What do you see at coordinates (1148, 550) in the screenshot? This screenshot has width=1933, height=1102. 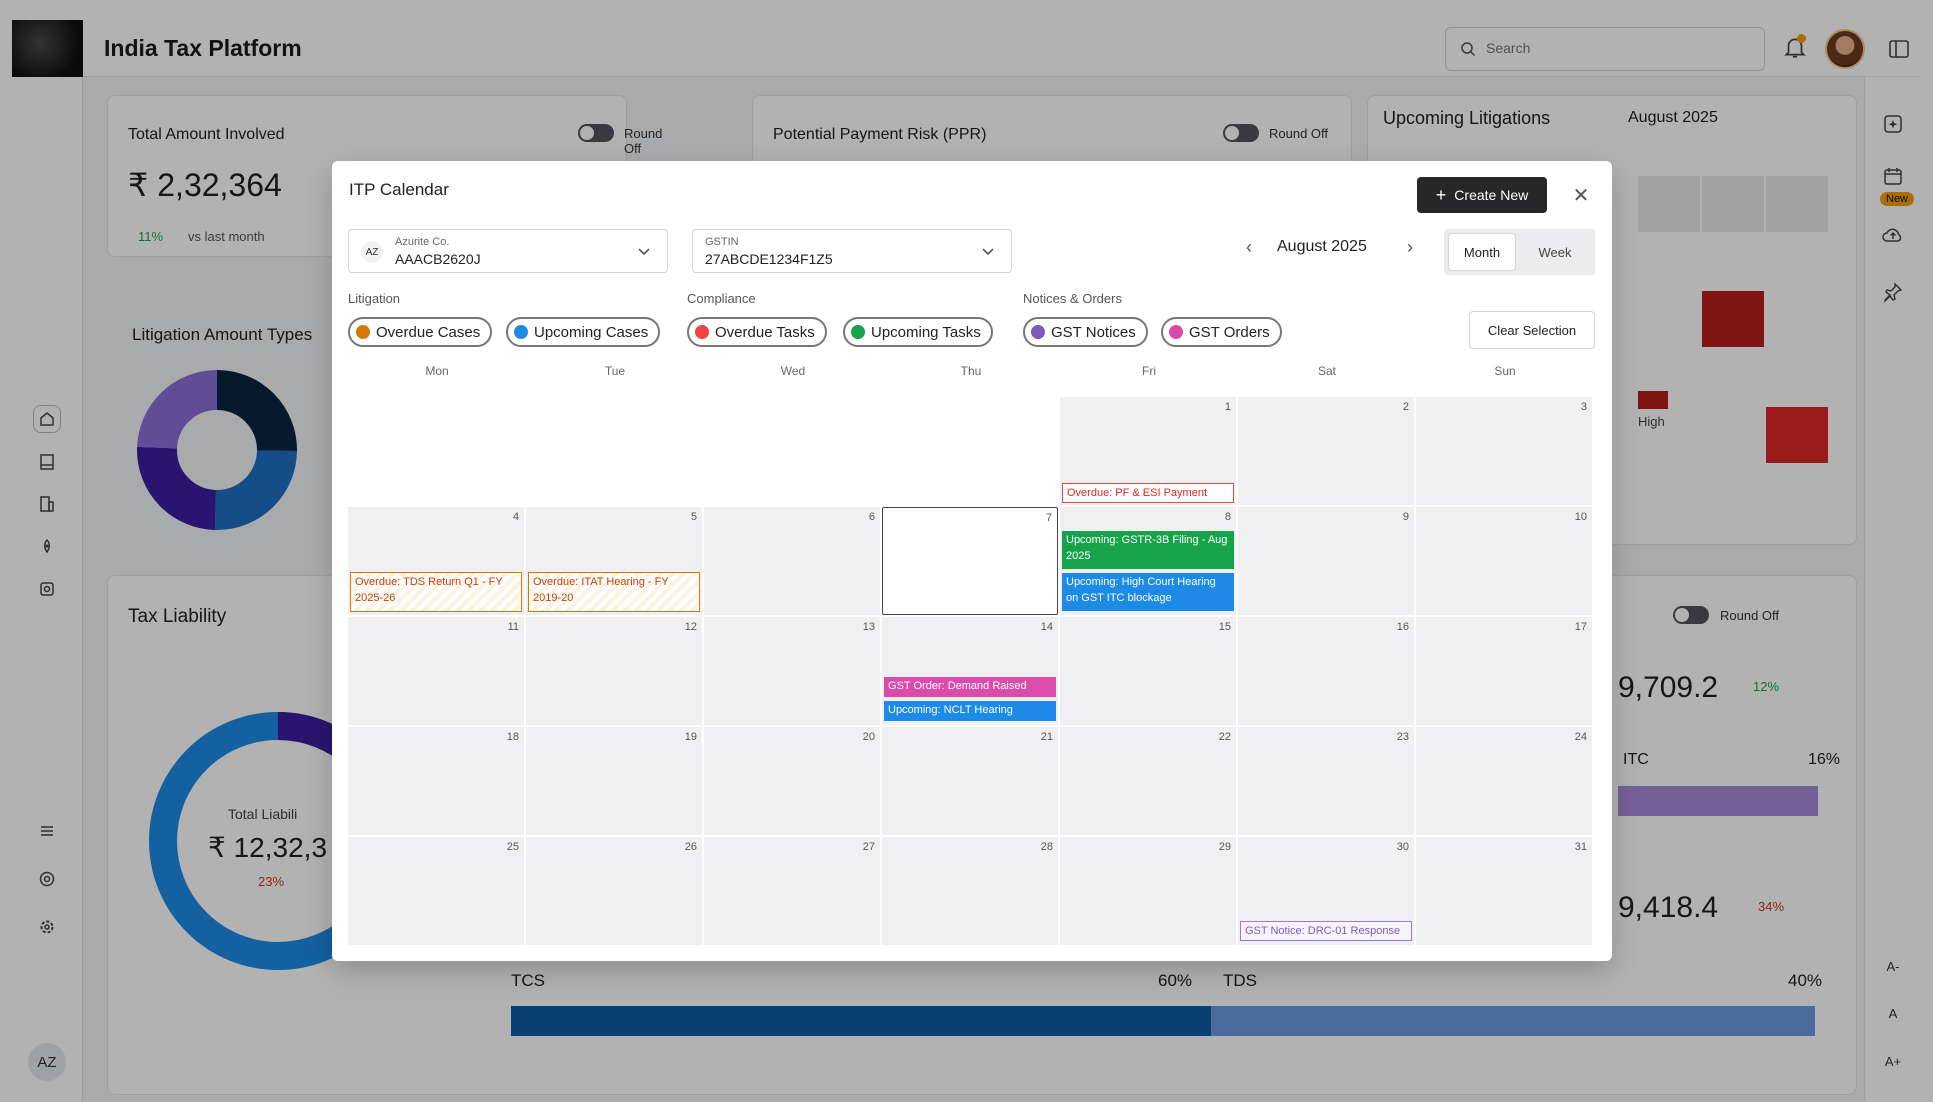 I see `event-upcoming-task: Upcoming: GSTR-3B Filing - Aug 2025` at bounding box center [1148, 550].